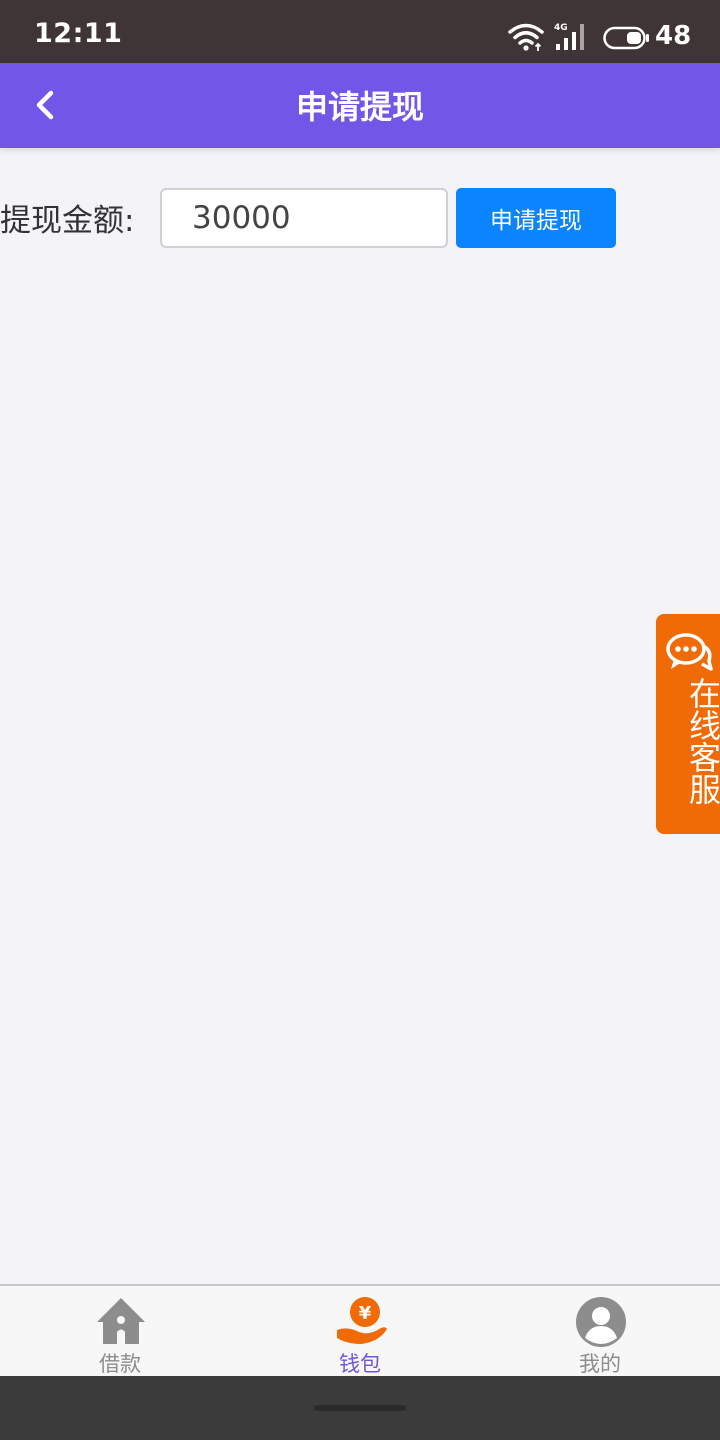  I want to click on app-header: 申请提现, so click(360, 105).